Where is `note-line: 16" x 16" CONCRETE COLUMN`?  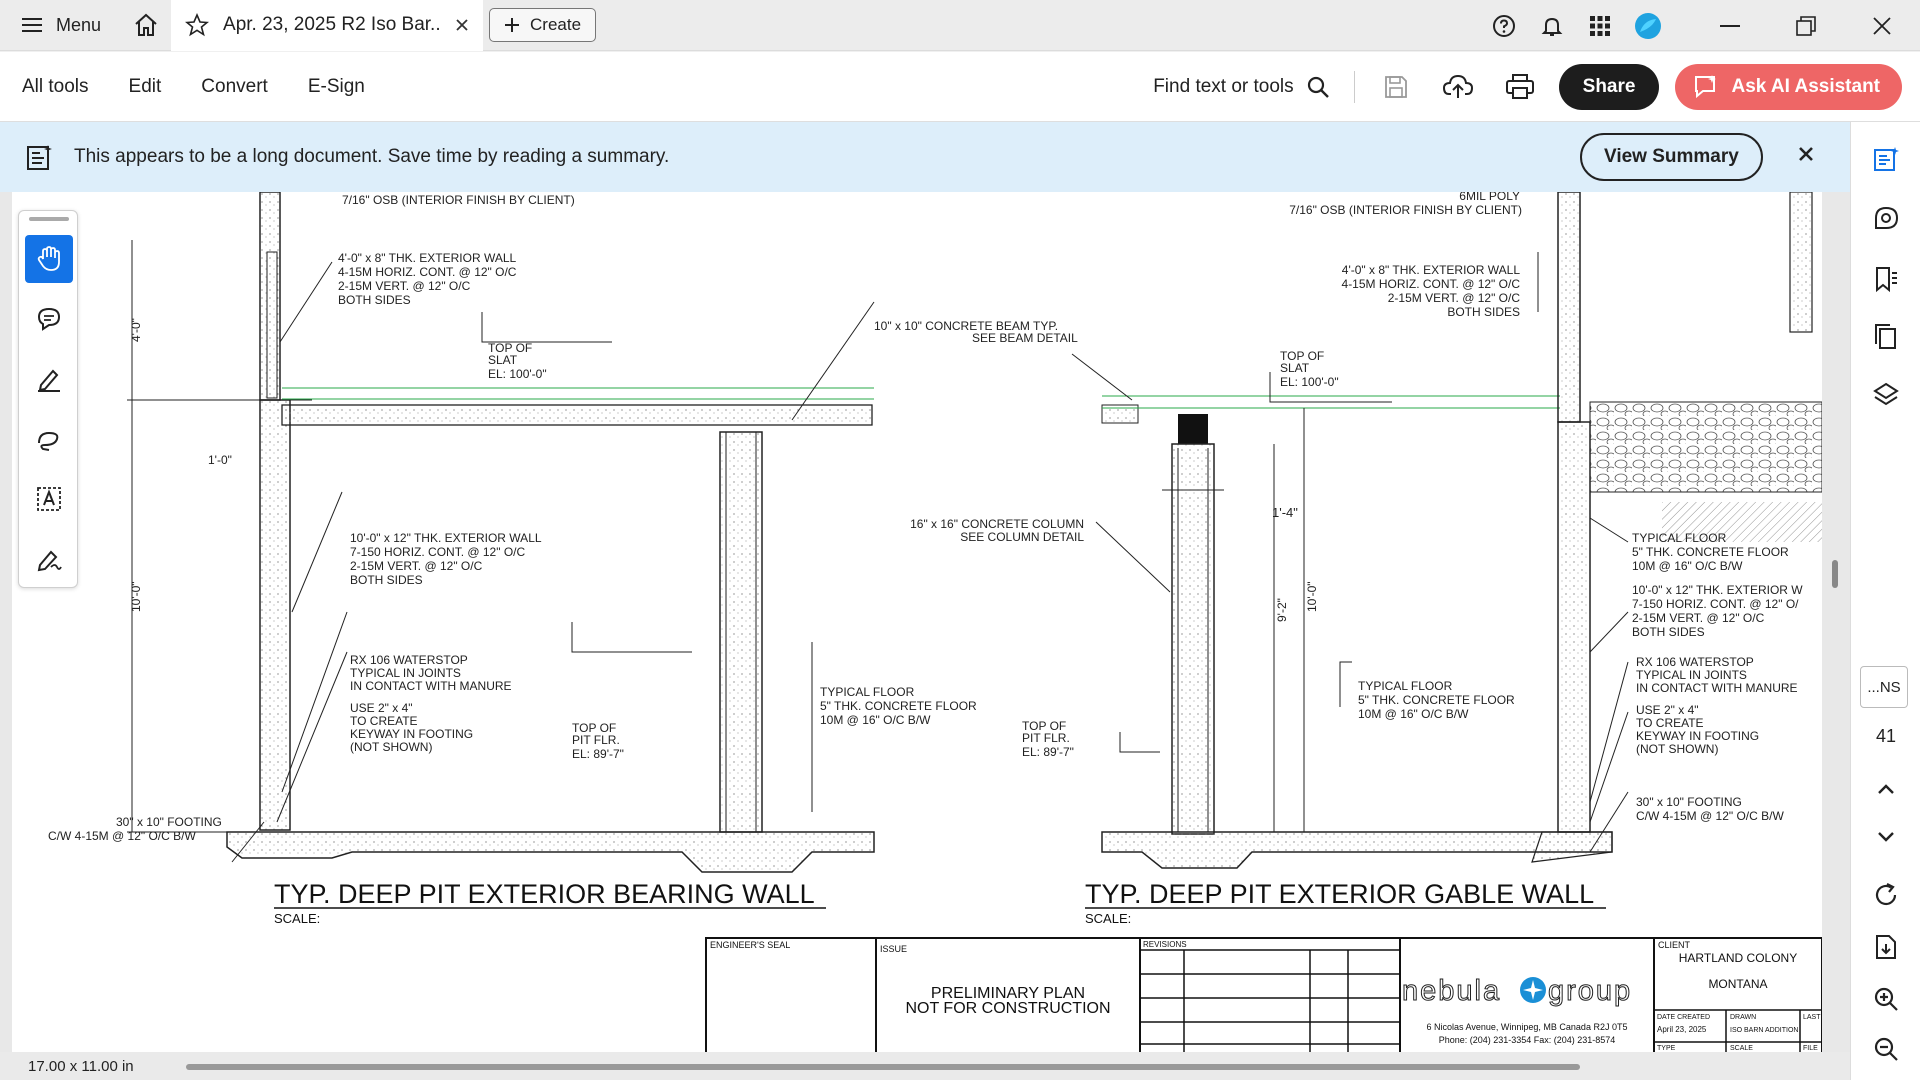 note-line: 16" x 16" CONCRETE COLUMN is located at coordinates (997, 524).